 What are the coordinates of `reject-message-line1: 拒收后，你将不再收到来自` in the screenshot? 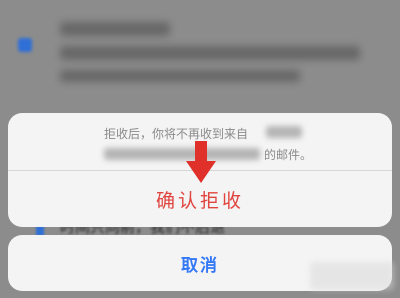 It's located at (176, 134).